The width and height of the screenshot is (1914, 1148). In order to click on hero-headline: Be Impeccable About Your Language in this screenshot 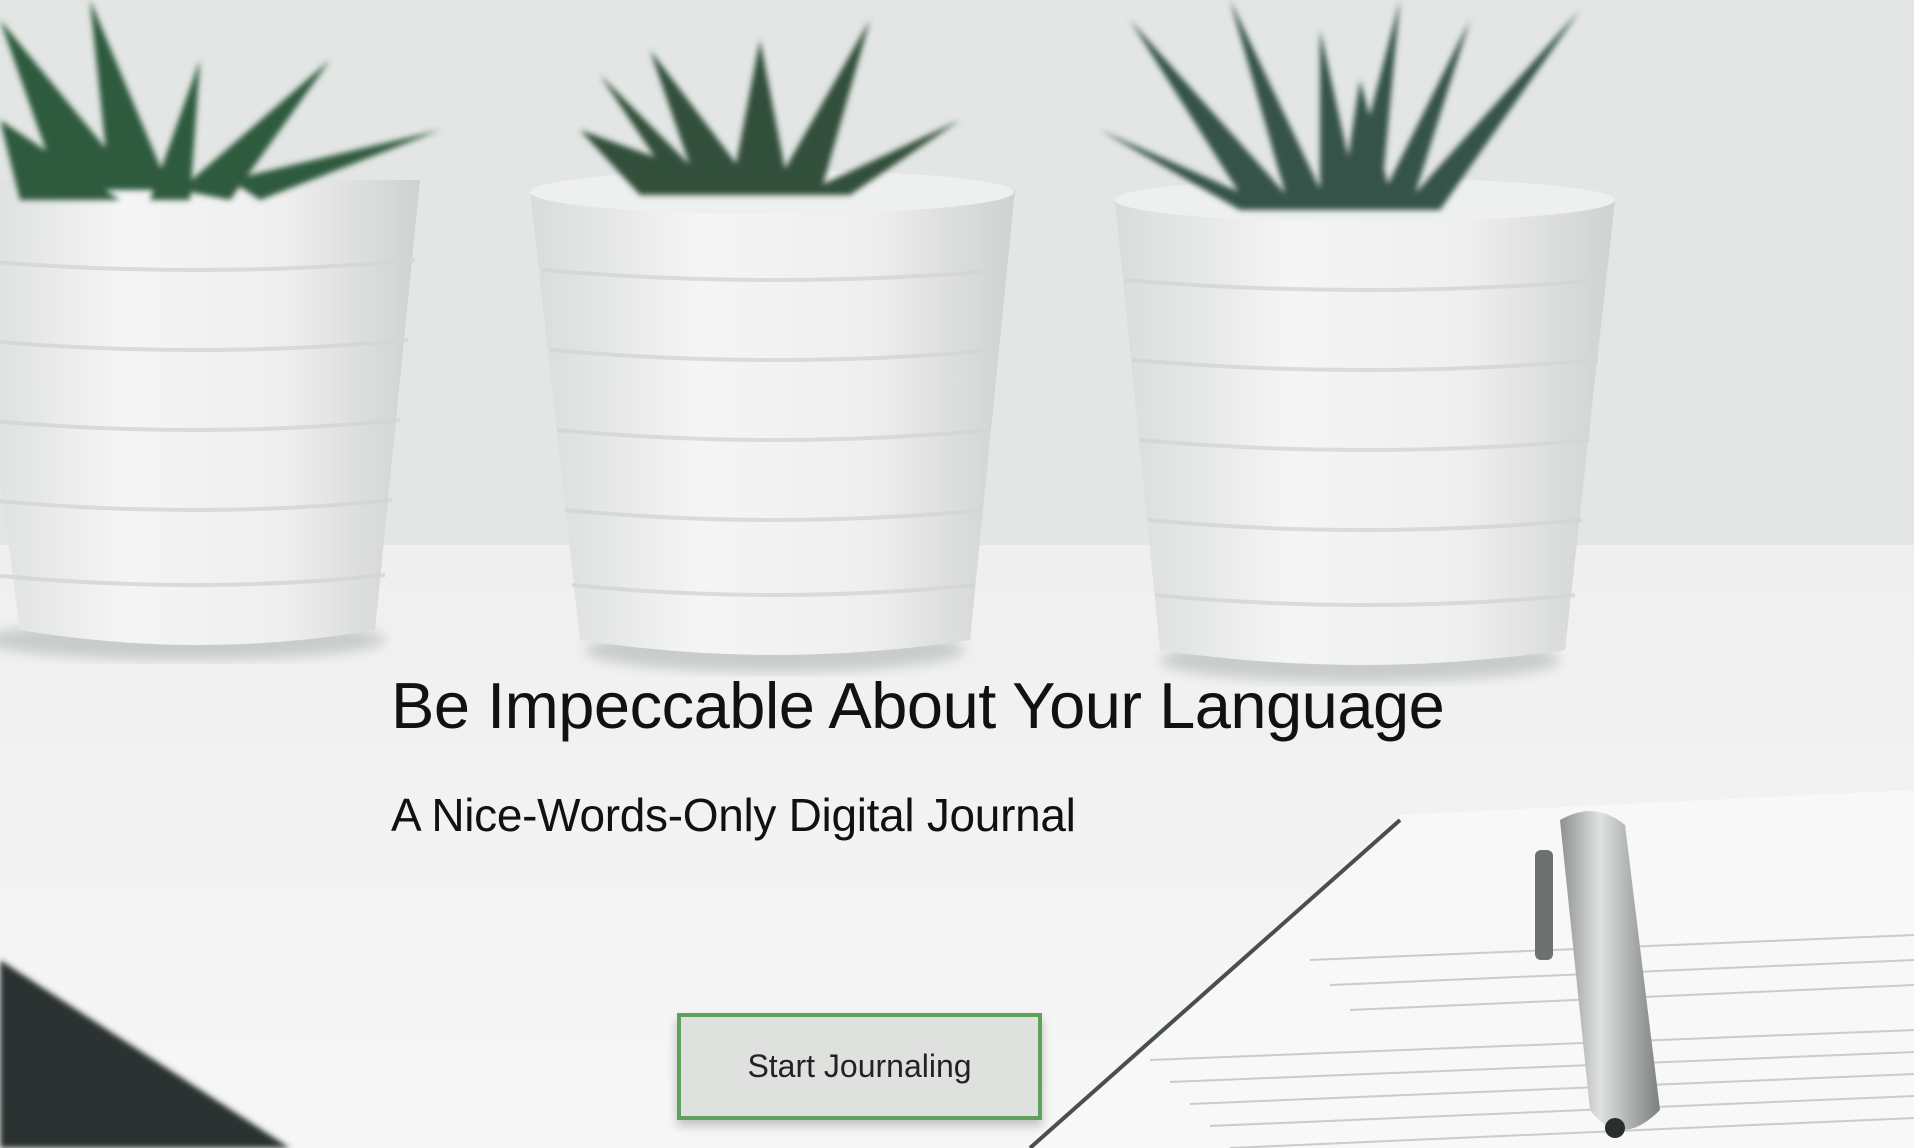, I will do `click(918, 705)`.